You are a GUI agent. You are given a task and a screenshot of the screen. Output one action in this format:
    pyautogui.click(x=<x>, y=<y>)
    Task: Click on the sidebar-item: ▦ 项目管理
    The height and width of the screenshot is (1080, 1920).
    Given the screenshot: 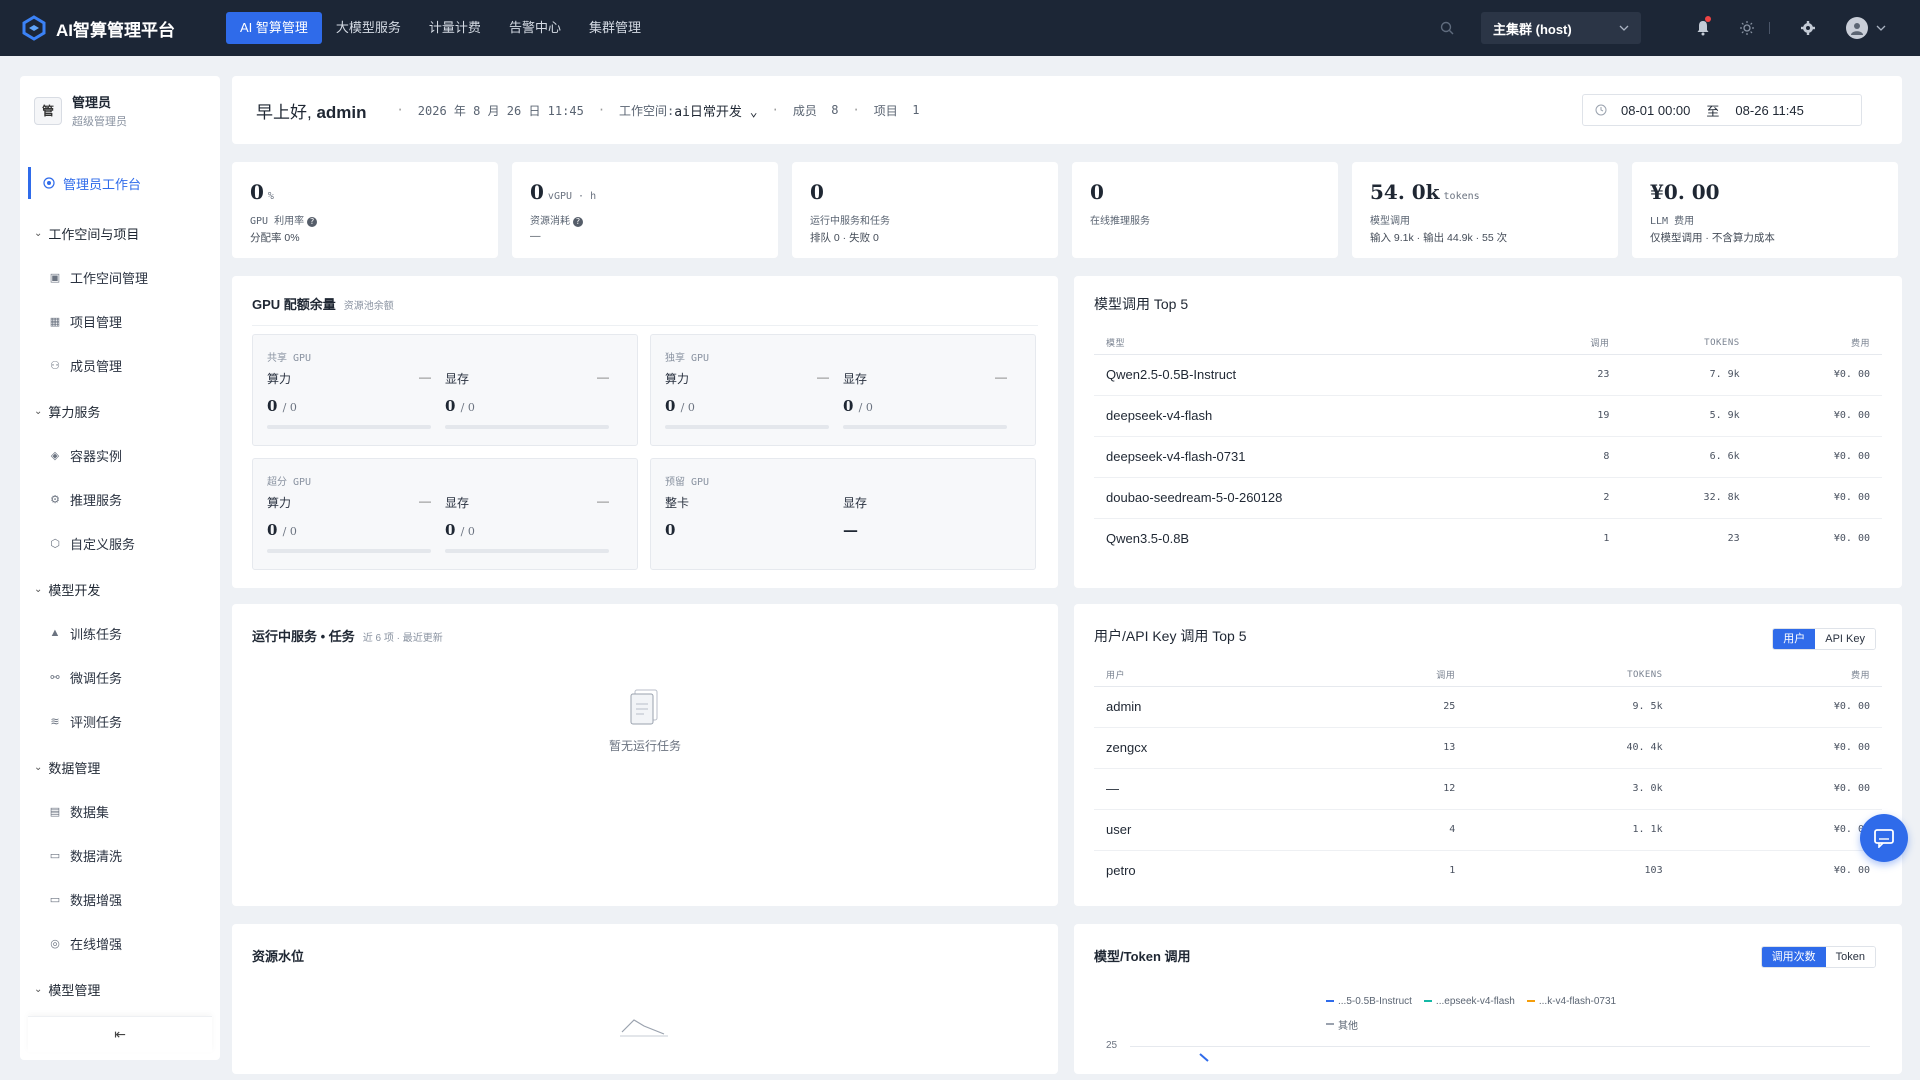 What is the action you would take?
    pyautogui.click(x=120, y=321)
    